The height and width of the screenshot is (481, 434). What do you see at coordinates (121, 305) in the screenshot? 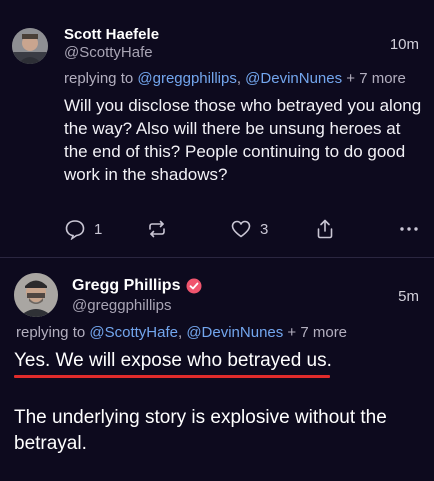
I see `author-handle: @greggphillips` at bounding box center [121, 305].